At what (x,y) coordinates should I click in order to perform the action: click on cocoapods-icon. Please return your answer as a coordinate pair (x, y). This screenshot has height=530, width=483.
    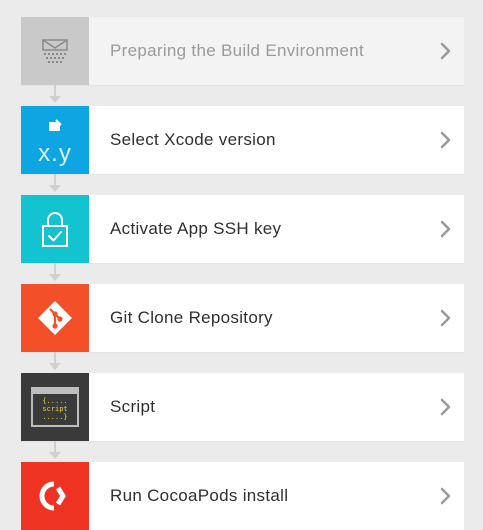
    Looking at the image, I should click on (52, 496).